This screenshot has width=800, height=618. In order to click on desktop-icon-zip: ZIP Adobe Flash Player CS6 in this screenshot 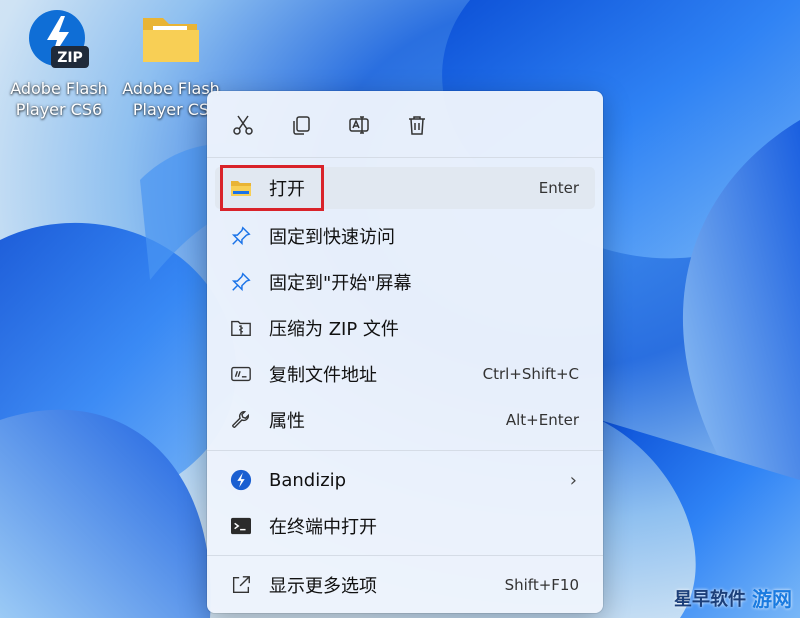, I will do `click(59, 64)`.